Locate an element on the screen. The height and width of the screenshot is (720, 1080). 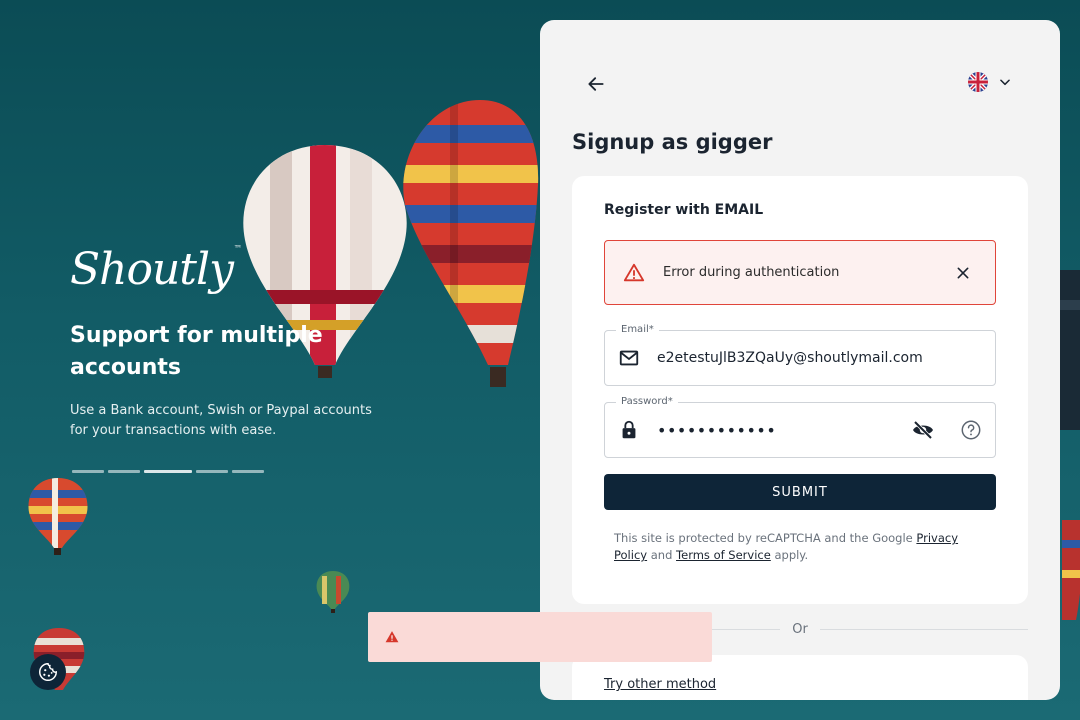
password-input: •••••••••••• is located at coordinates (784, 430).